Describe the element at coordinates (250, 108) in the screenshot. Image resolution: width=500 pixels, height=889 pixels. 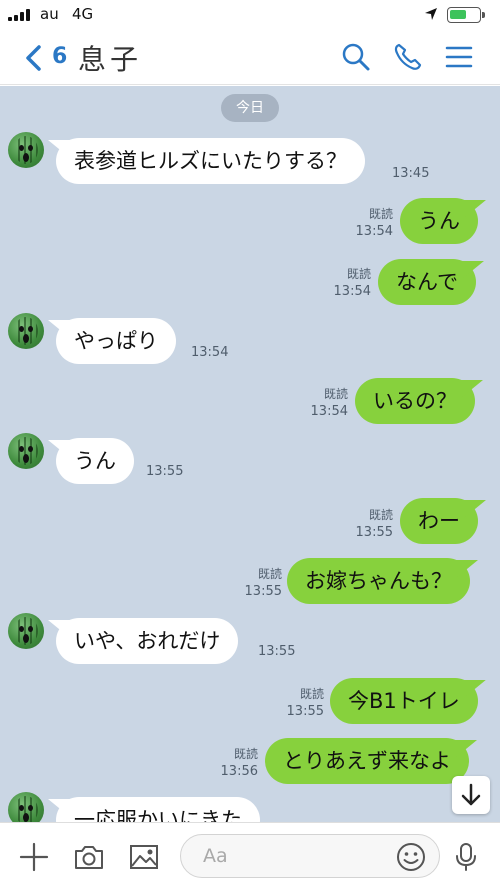
I see `date-separator: 今日` at that location.